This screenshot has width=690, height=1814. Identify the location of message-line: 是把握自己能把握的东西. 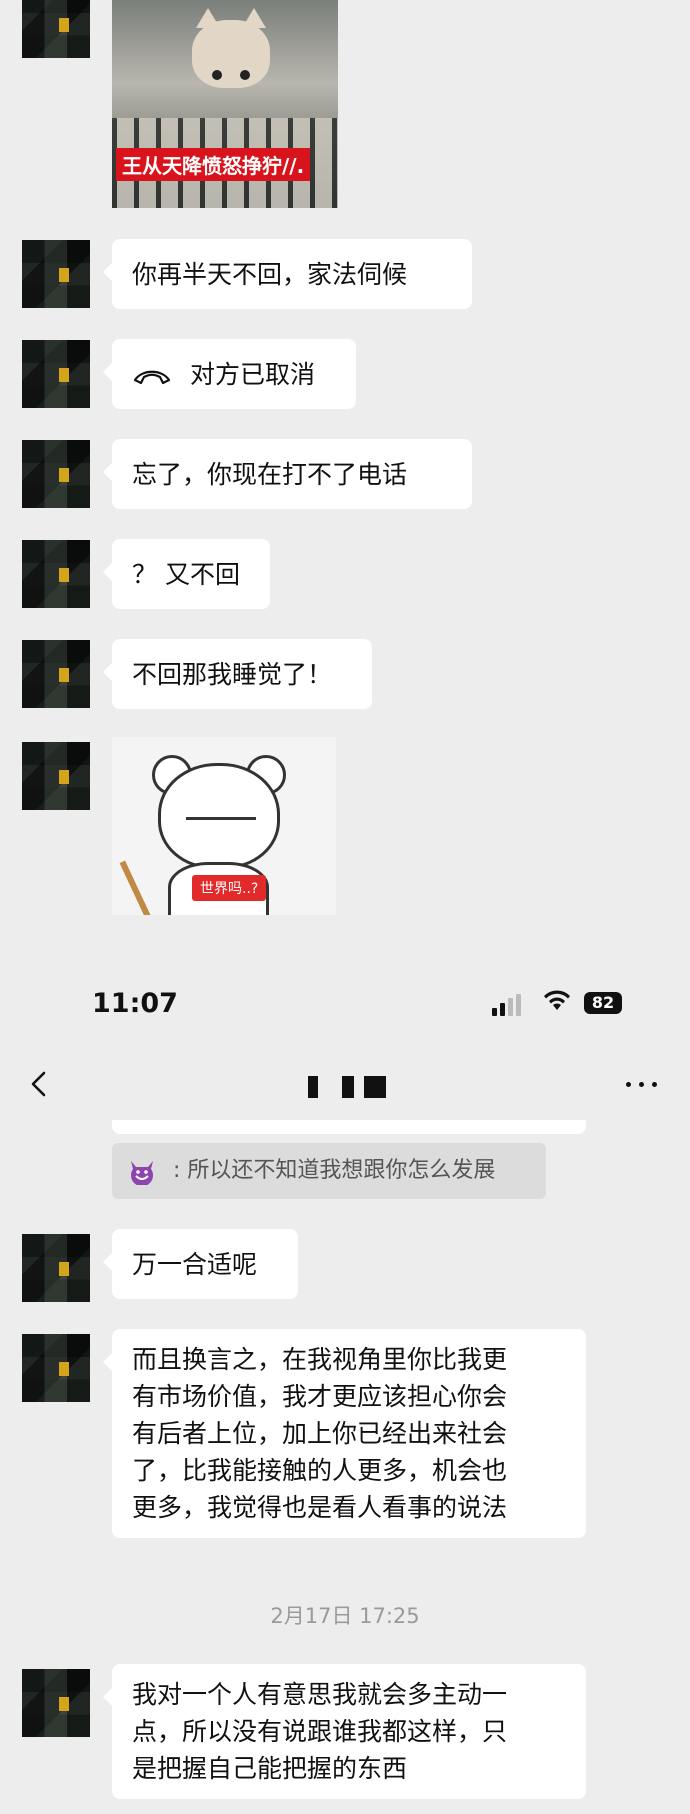
(270, 1768).